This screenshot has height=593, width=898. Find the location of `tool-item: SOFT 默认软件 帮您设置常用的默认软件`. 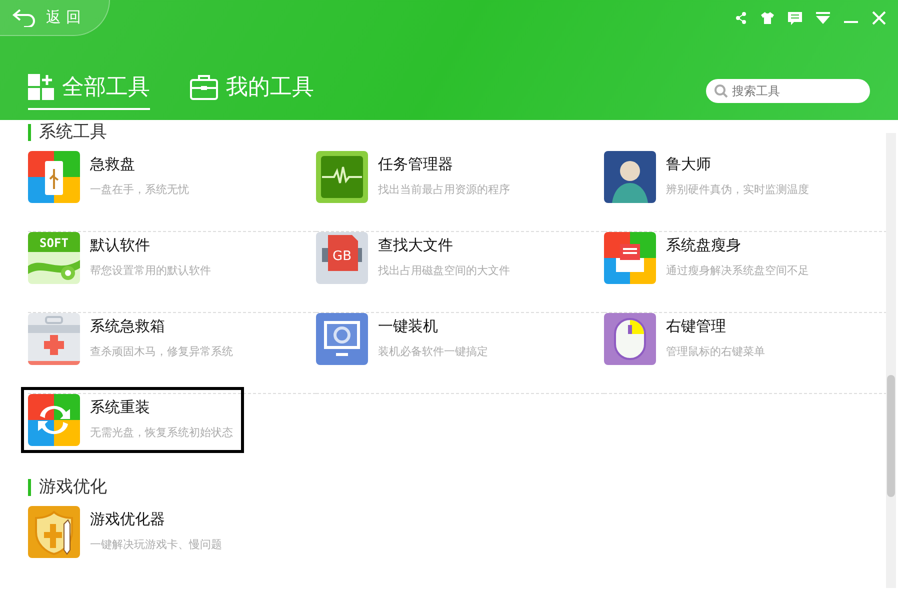

tool-item: SOFT 默认软件 帮您设置常用的默认软件 is located at coordinates (121, 258).